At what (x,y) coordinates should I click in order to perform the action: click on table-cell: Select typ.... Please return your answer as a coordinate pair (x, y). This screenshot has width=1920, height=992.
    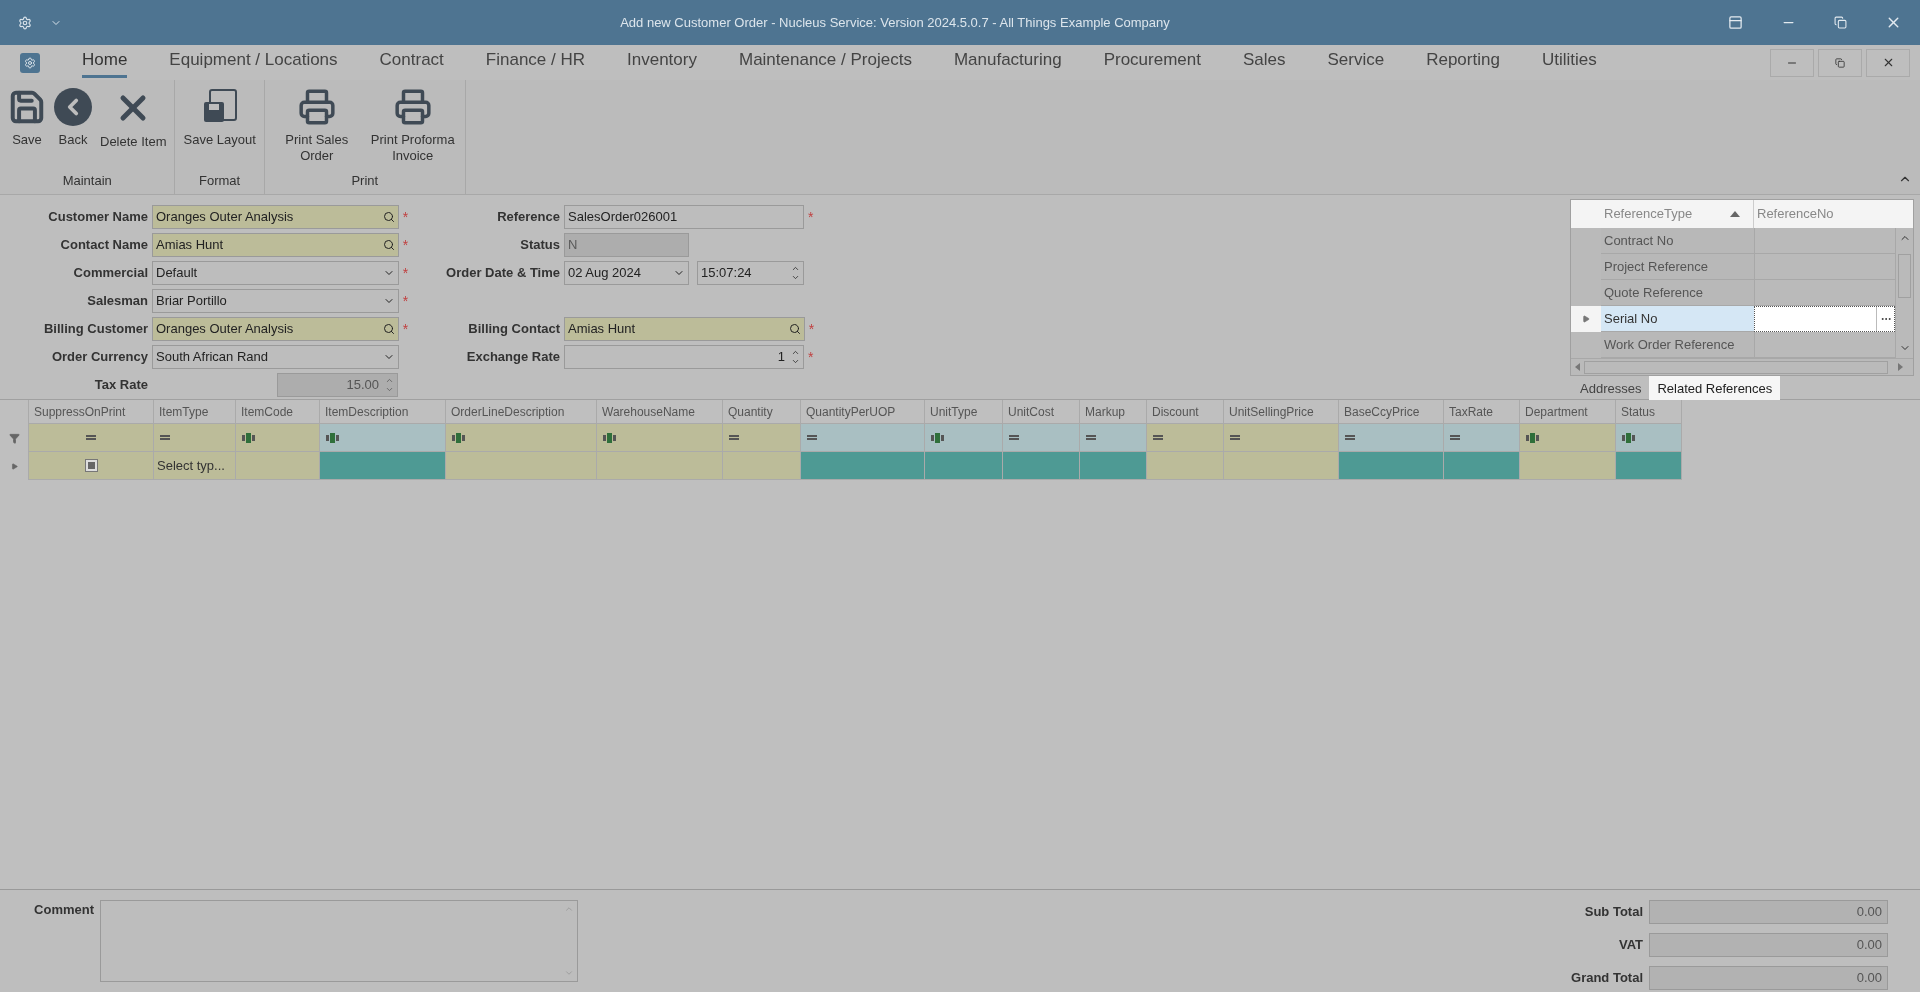
    Looking at the image, I should click on (195, 466).